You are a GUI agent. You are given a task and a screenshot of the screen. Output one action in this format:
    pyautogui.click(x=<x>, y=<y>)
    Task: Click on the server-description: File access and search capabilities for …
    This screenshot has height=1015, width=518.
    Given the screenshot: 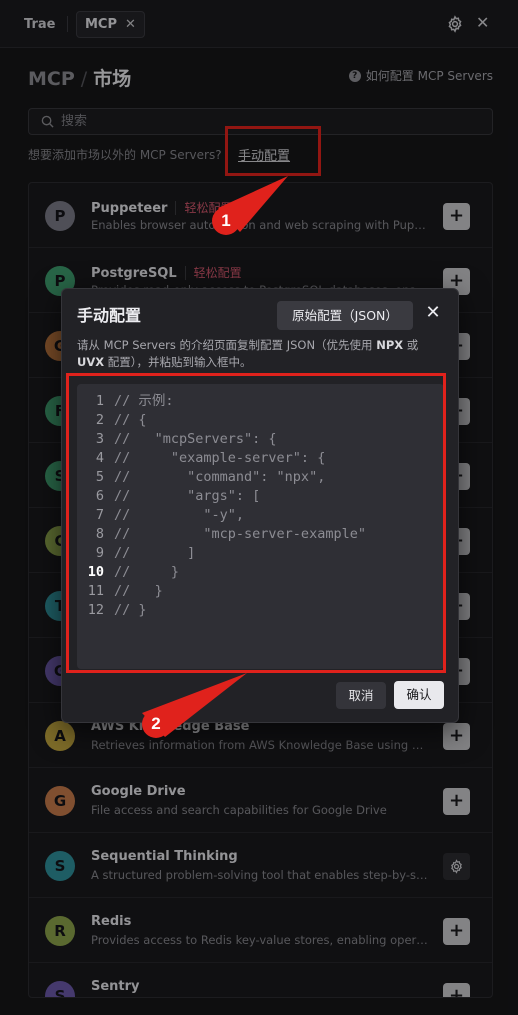 What is the action you would take?
    pyautogui.click(x=239, y=810)
    